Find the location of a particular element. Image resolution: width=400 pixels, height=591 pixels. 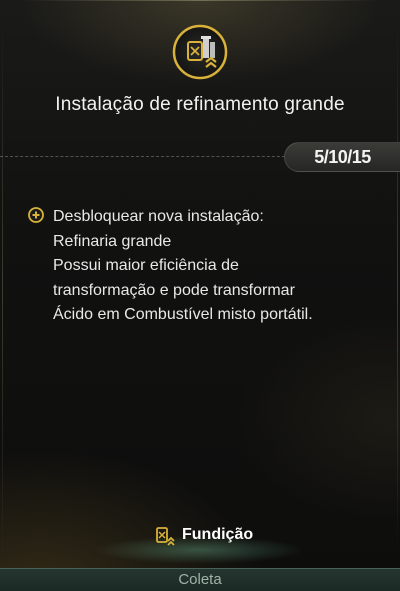

level-badge: 5/10/15 is located at coordinates (342, 157).